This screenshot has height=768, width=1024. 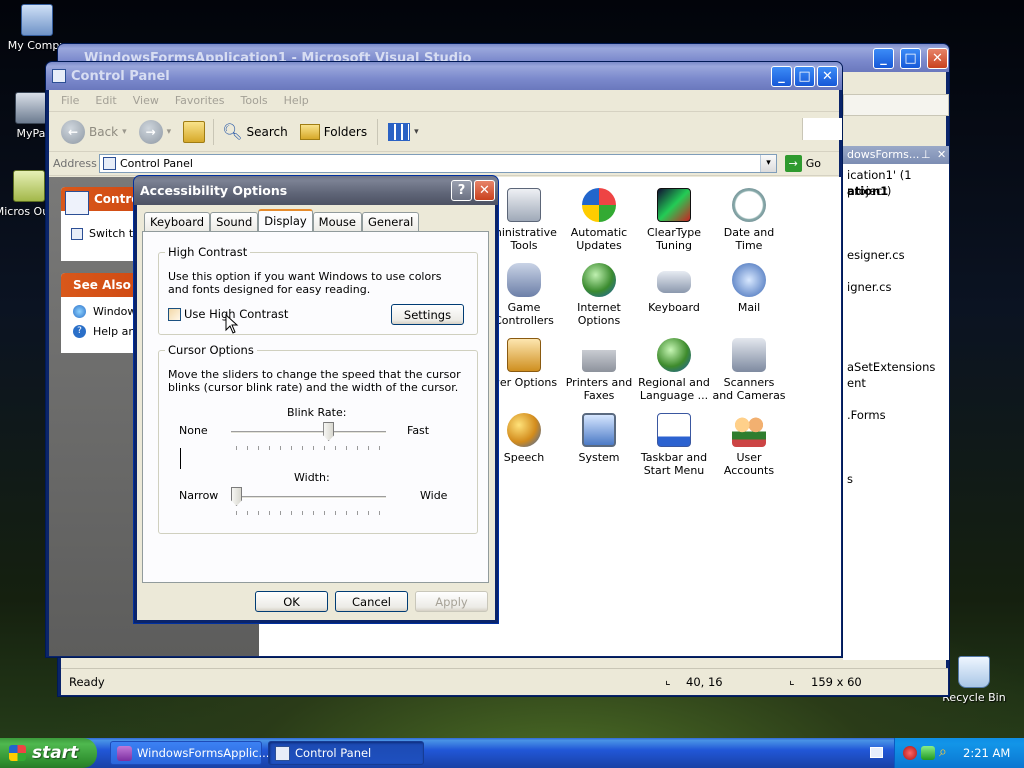 What do you see at coordinates (308, 497) in the screenshot?
I see `width-track` at bounding box center [308, 497].